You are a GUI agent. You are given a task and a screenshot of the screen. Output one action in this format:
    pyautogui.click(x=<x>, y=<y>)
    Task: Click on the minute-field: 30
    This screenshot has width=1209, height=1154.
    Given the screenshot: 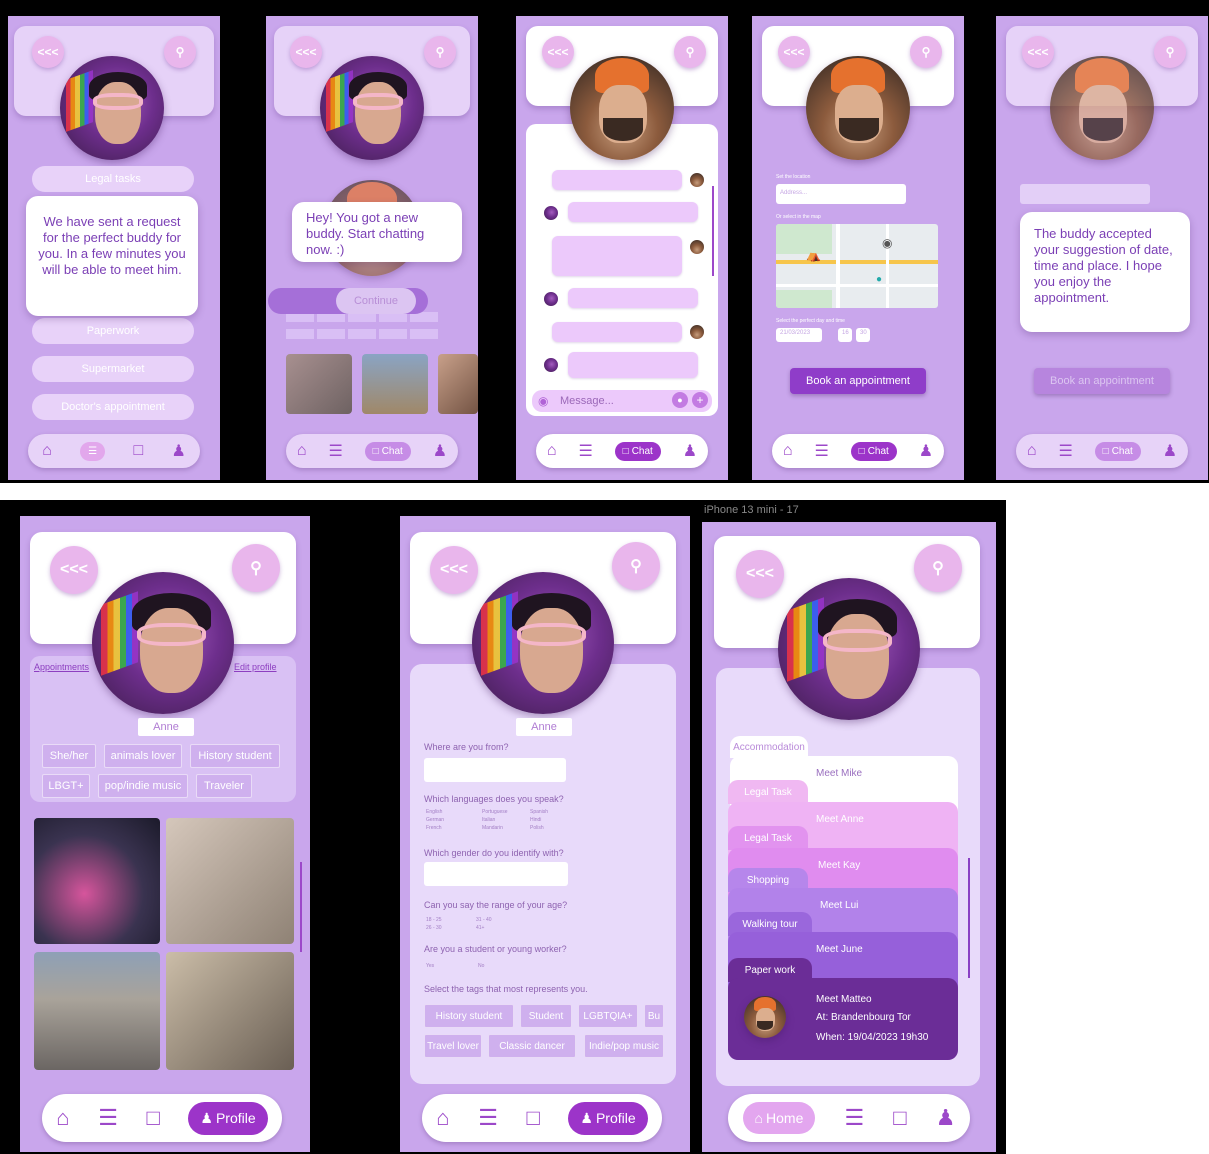 What is the action you would take?
    pyautogui.click(x=863, y=335)
    